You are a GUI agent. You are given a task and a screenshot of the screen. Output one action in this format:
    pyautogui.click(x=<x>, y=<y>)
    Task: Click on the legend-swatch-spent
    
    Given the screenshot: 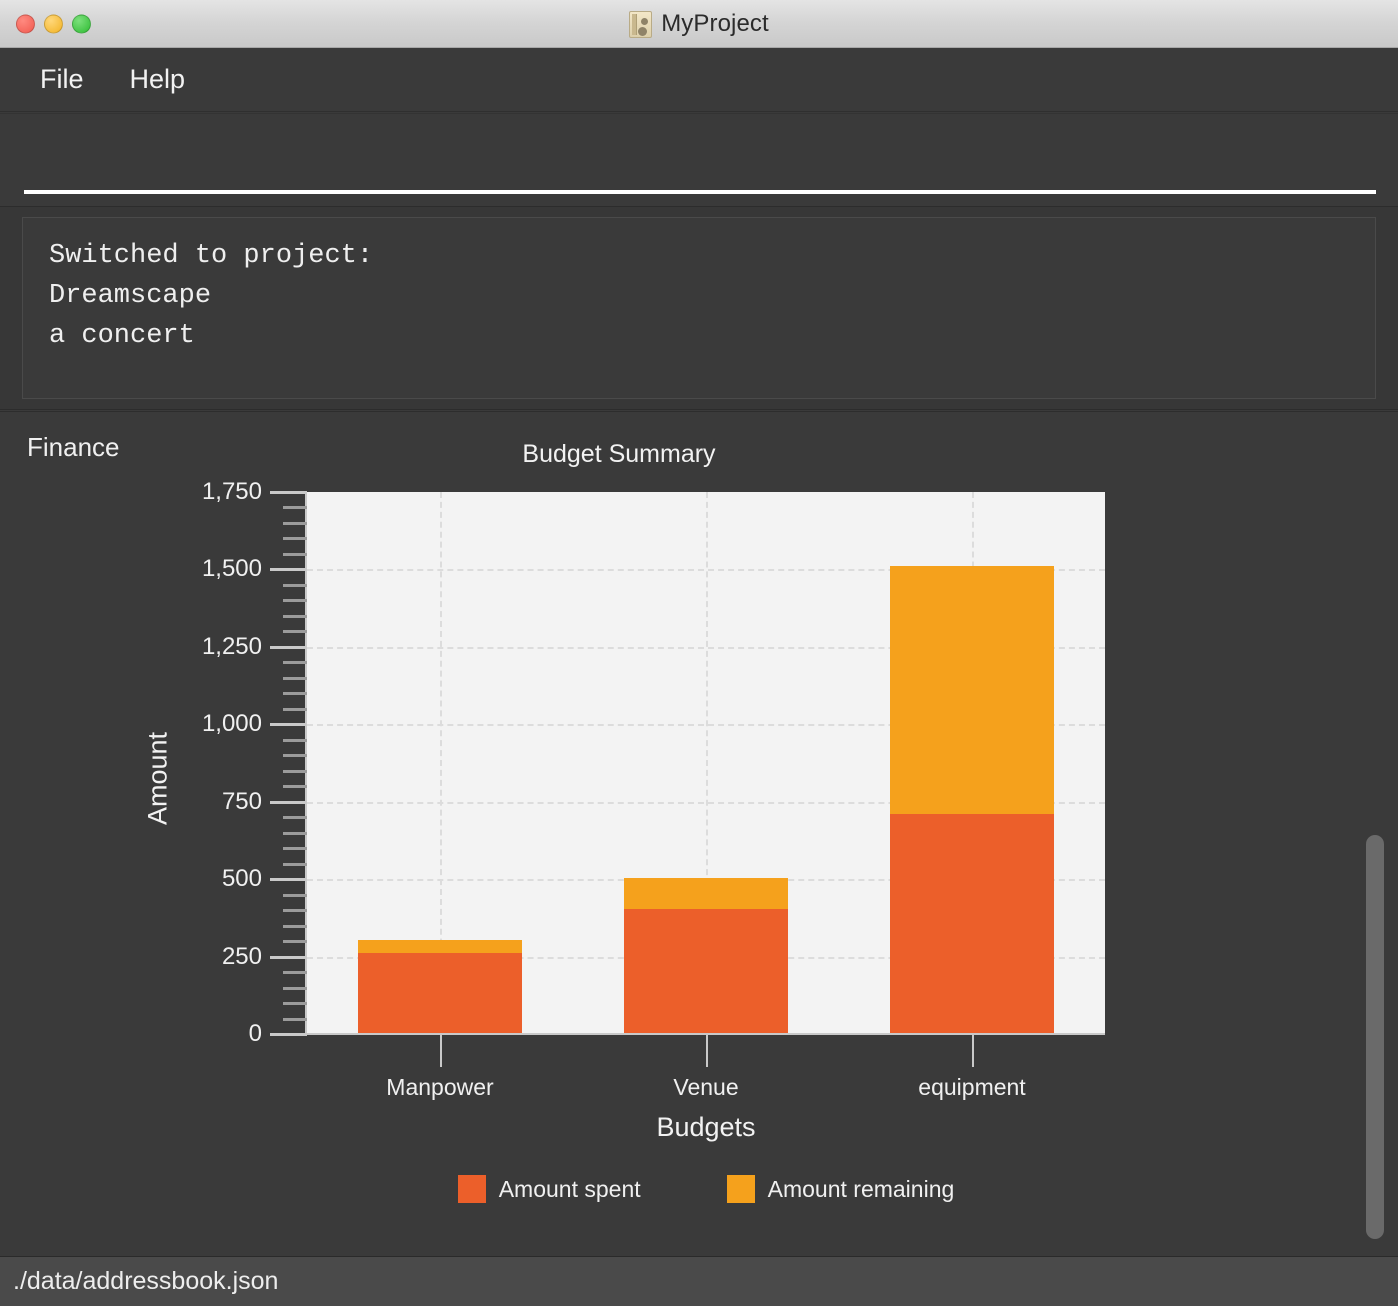 What is the action you would take?
    pyautogui.click(x=471, y=1189)
    